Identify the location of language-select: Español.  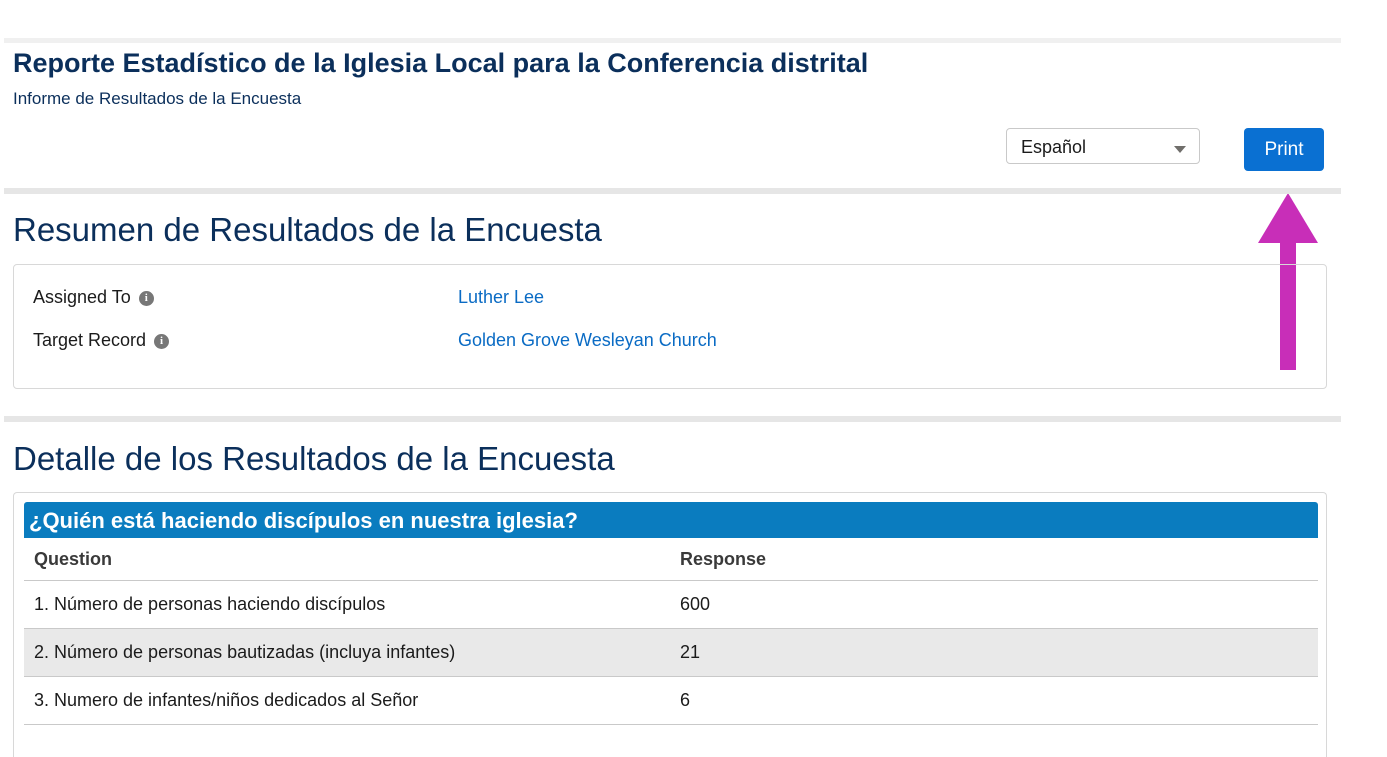
(1103, 146).